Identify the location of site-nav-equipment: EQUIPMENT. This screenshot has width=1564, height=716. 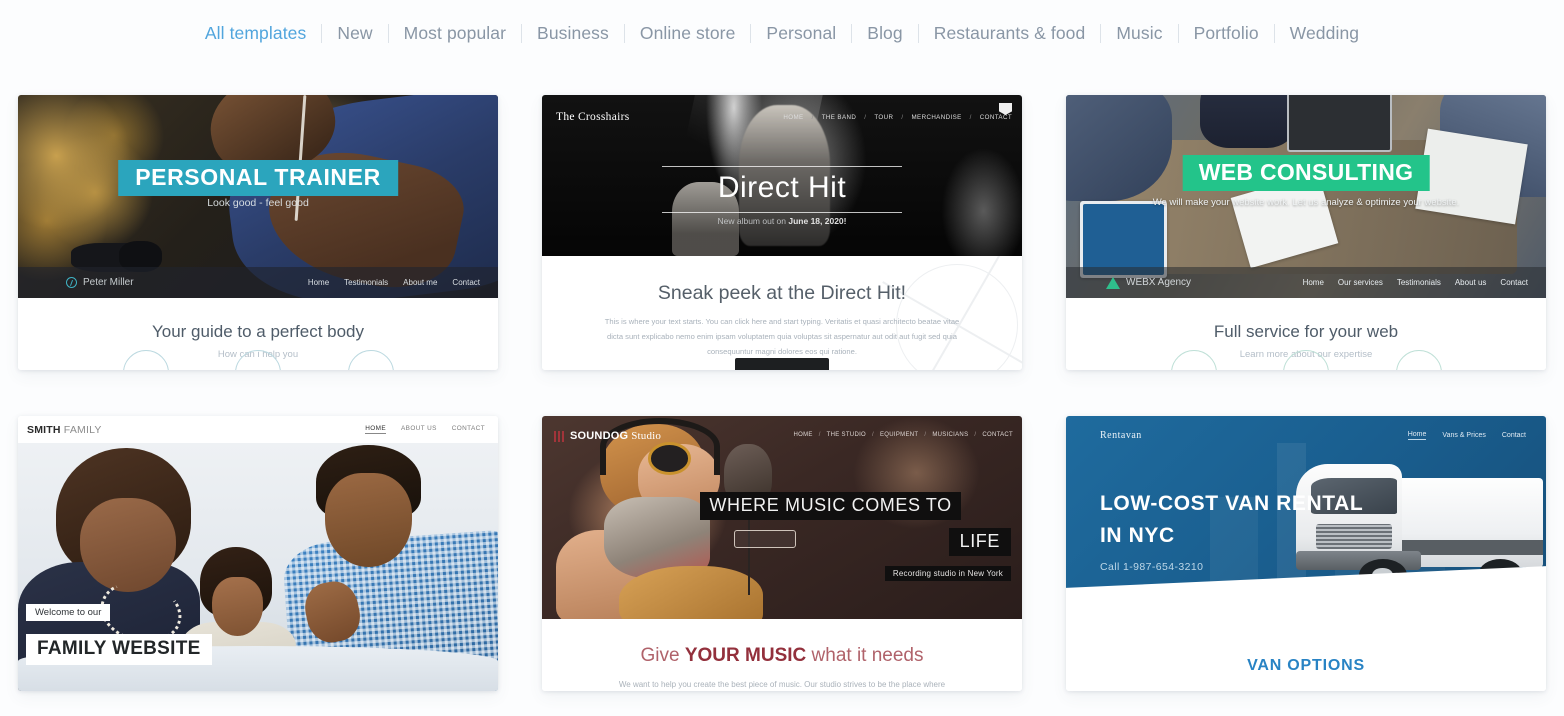
(899, 435).